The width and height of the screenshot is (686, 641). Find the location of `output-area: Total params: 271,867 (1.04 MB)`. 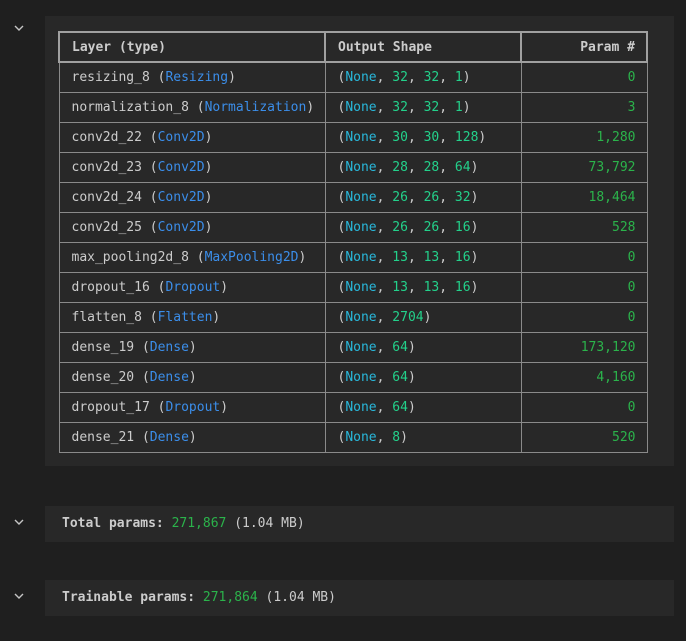

output-area: Total params: 271,867 (1.04 MB) is located at coordinates (359, 524).